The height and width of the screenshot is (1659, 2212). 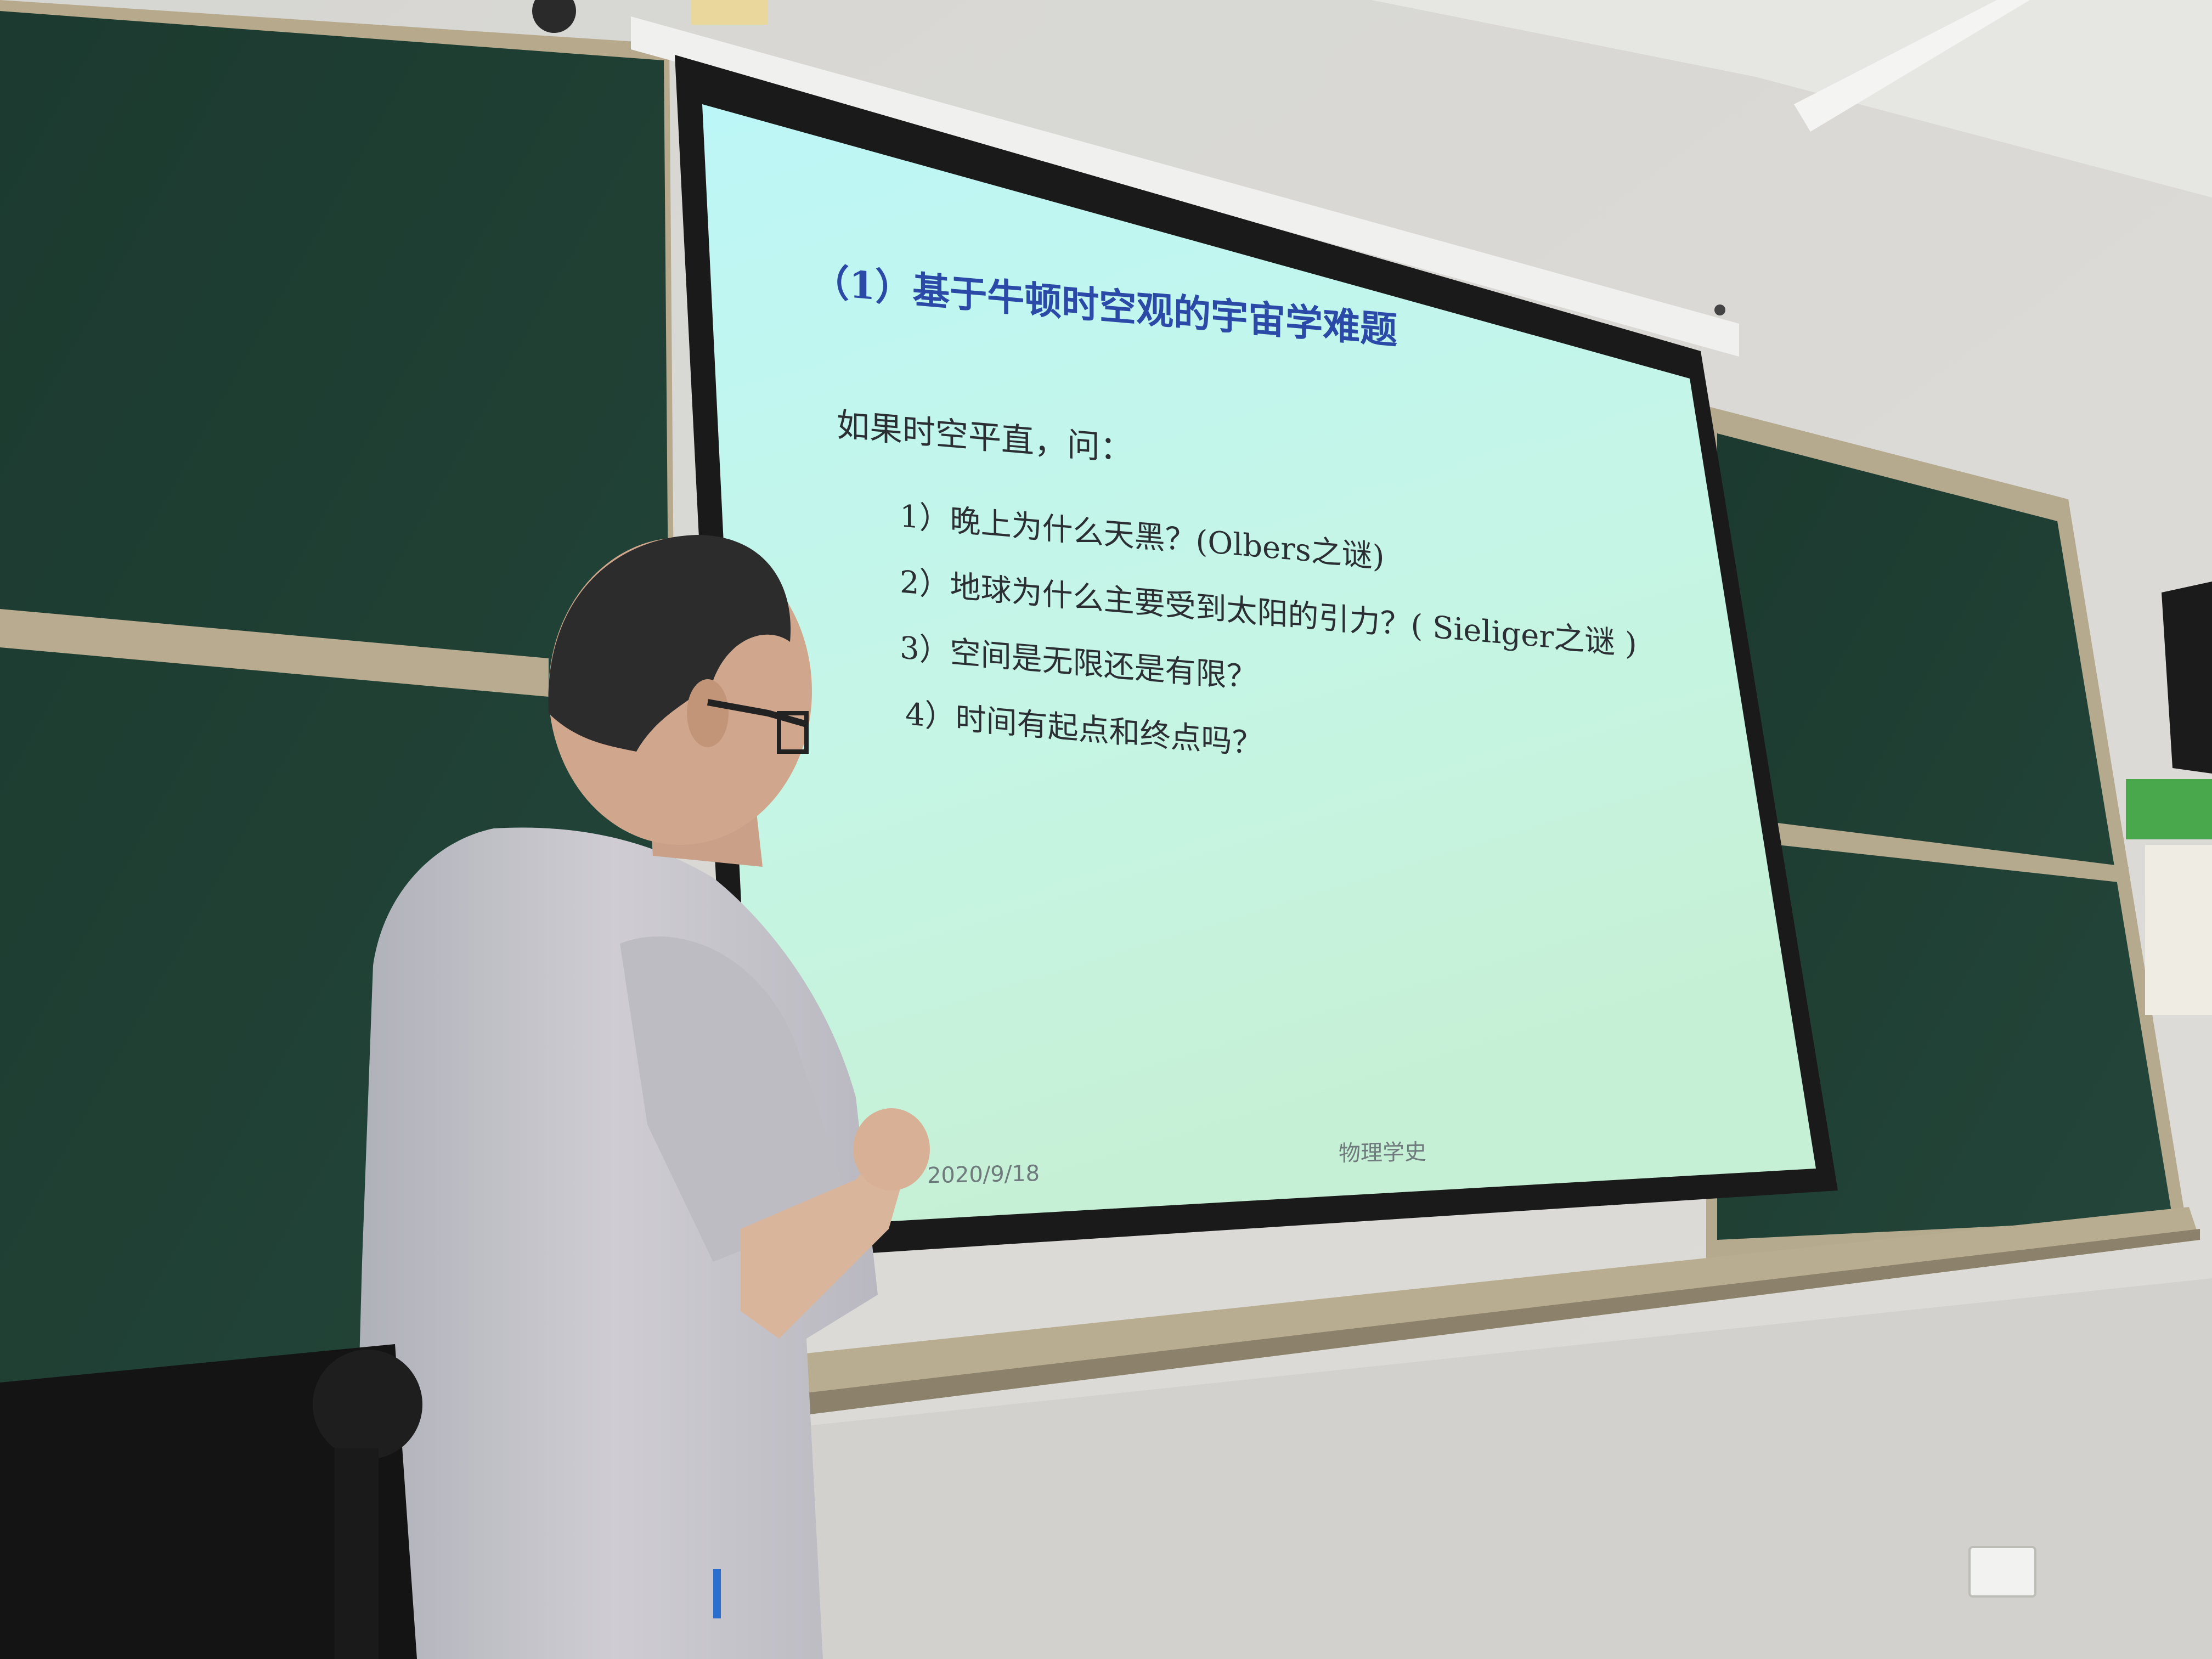 What do you see at coordinates (708, 713) in the screenshot?
I see `presenter-ear` at bounding box center [708, 713].